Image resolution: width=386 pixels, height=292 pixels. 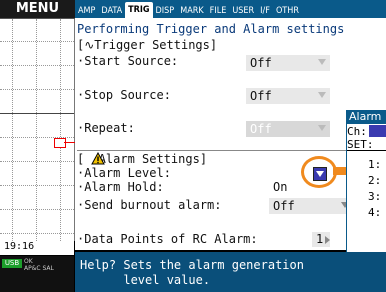 What do you see at coordinates (98, 158) in the screenshot?
I see `warning-icon` at bounding box center [98, 158].